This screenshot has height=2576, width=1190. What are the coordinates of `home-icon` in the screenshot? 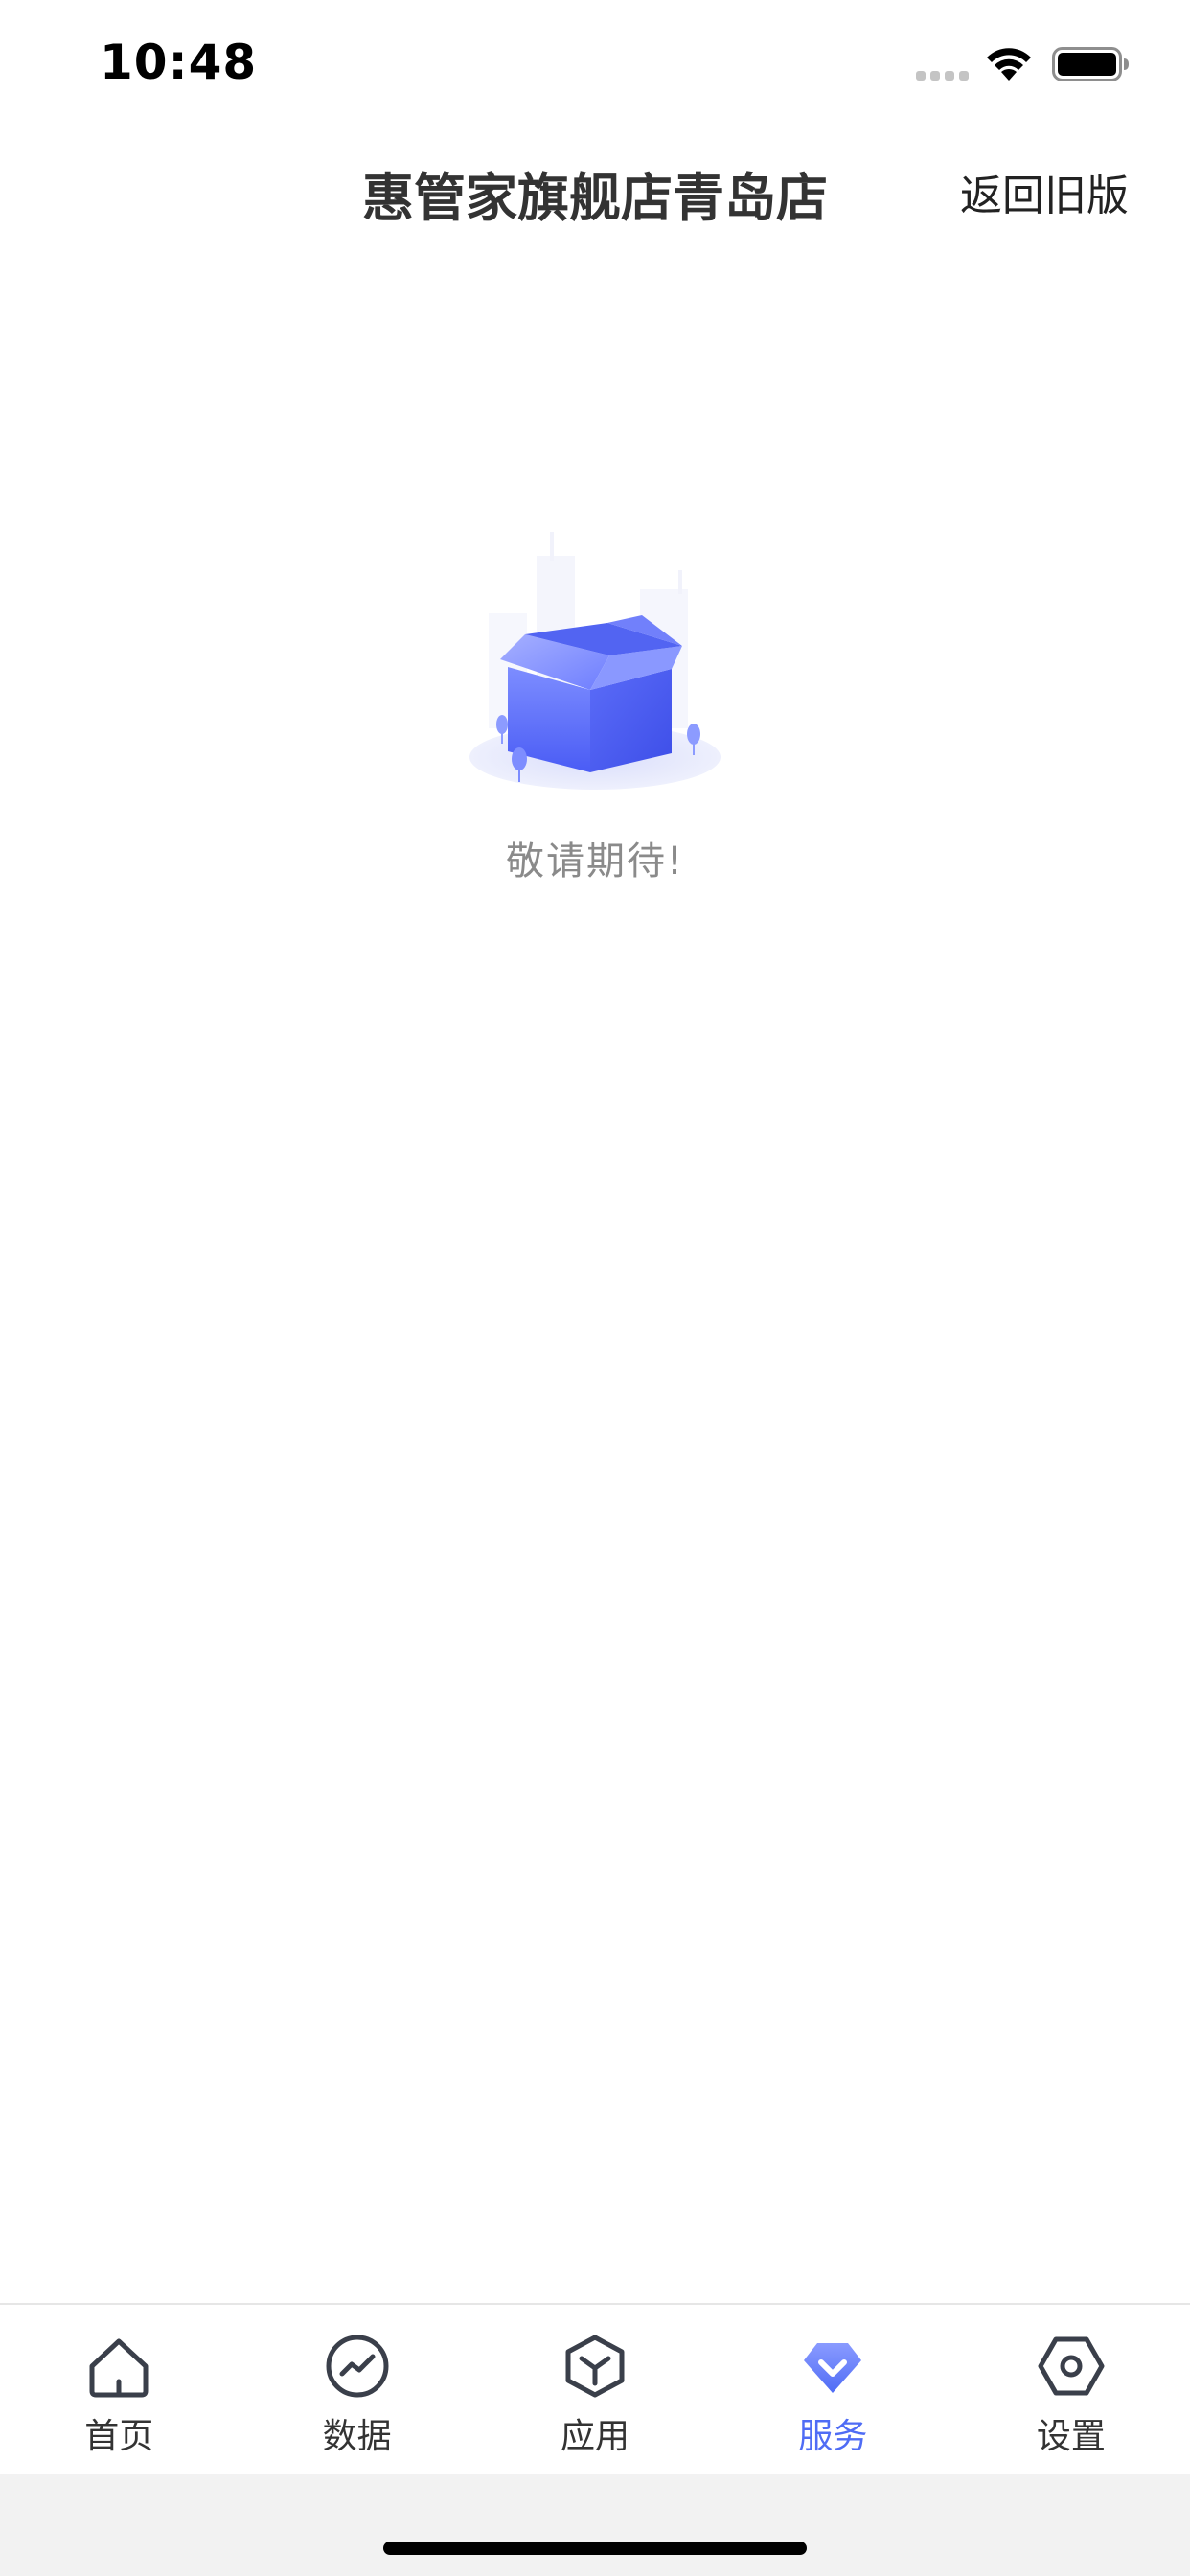 It's located at (119, 2368).